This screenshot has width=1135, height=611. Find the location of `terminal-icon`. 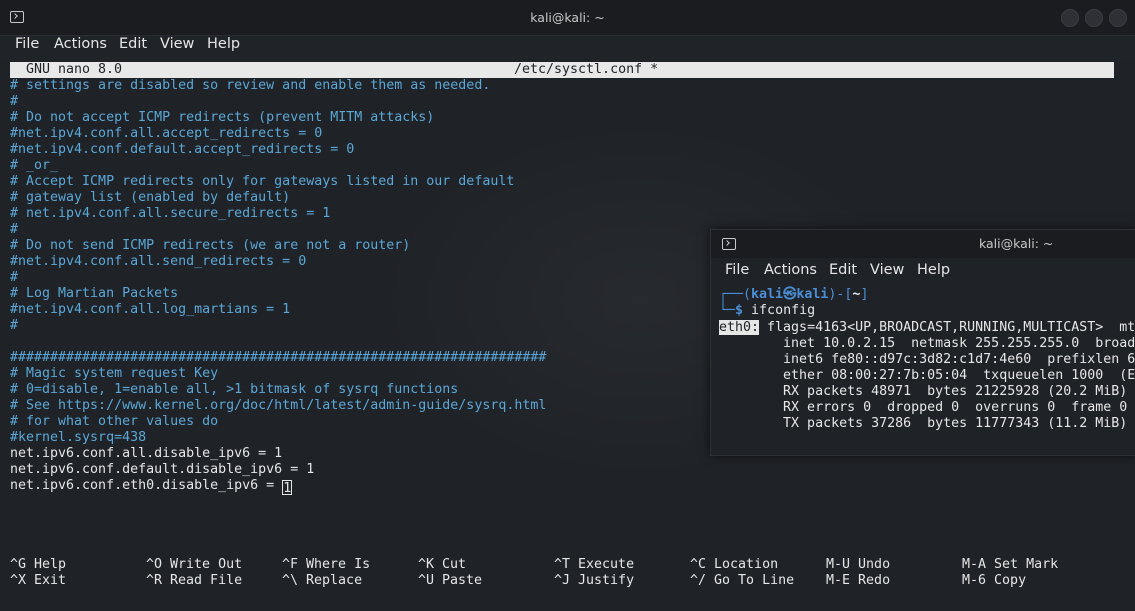

terminal-icon is located at coordinates (729, 244).